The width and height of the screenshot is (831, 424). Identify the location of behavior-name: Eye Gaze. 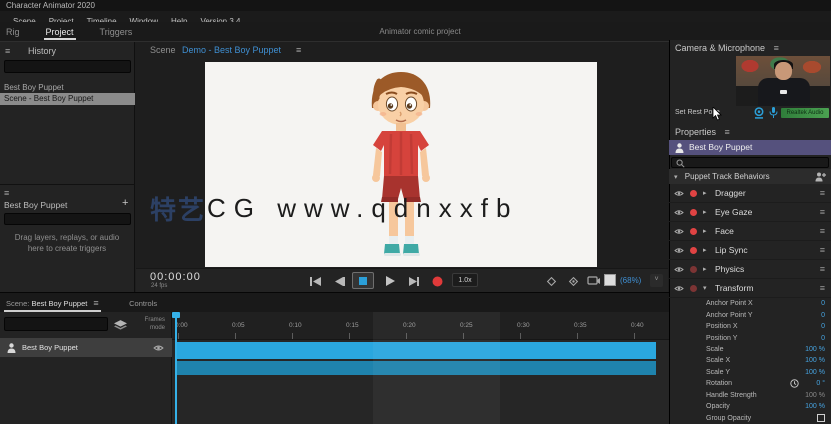
(734, 212).